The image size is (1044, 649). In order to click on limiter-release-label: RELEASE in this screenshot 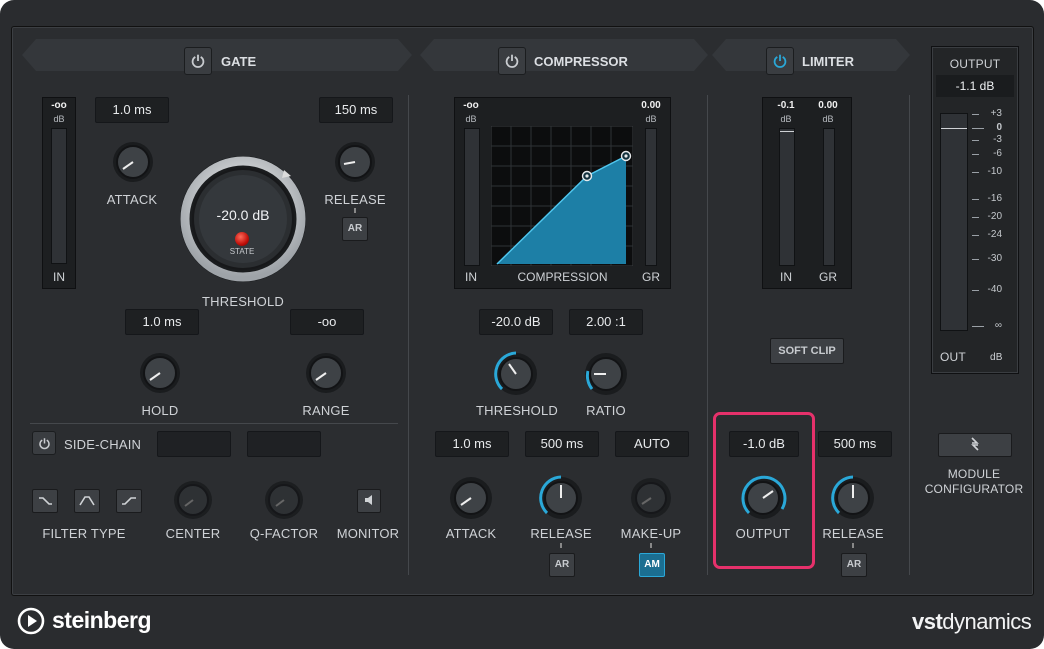, I will do `click(853, 533)`.